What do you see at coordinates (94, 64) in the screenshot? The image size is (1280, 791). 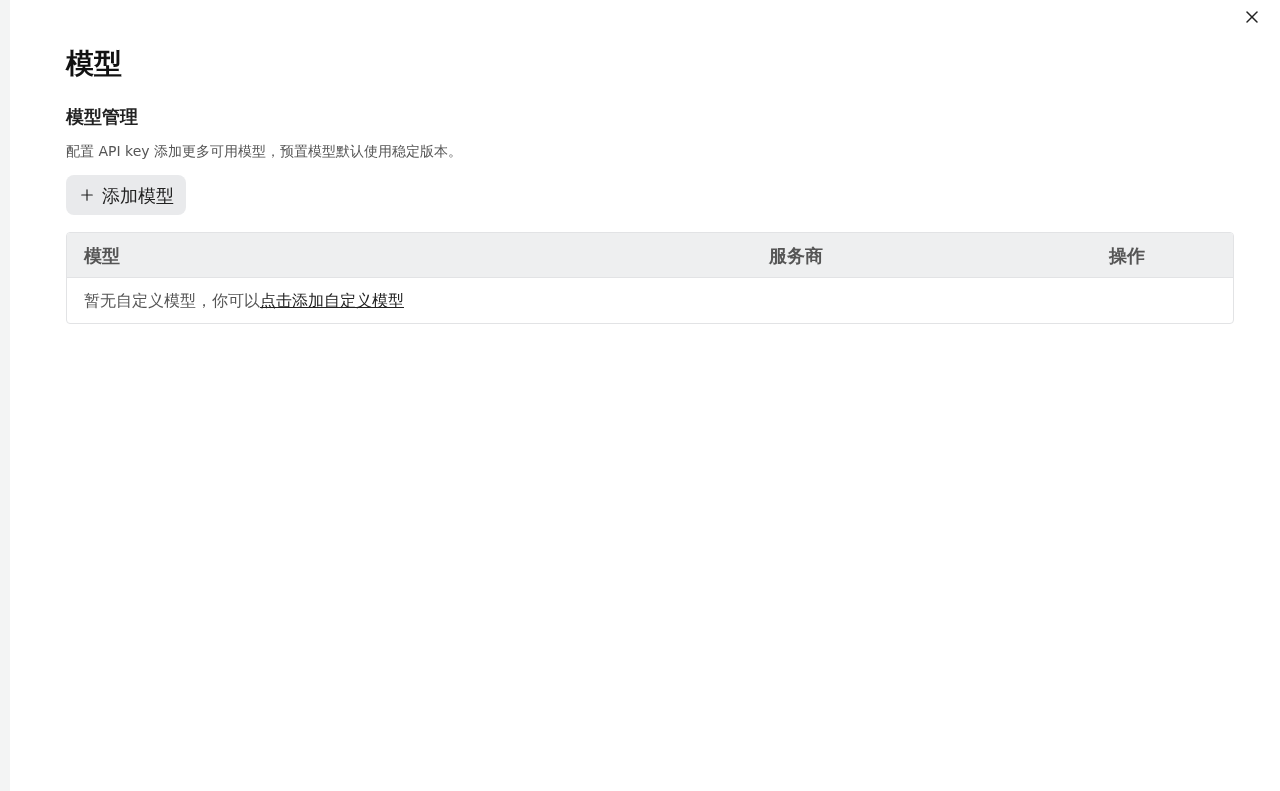 I see `page-title: 模型` at bounding box center [94, 64].